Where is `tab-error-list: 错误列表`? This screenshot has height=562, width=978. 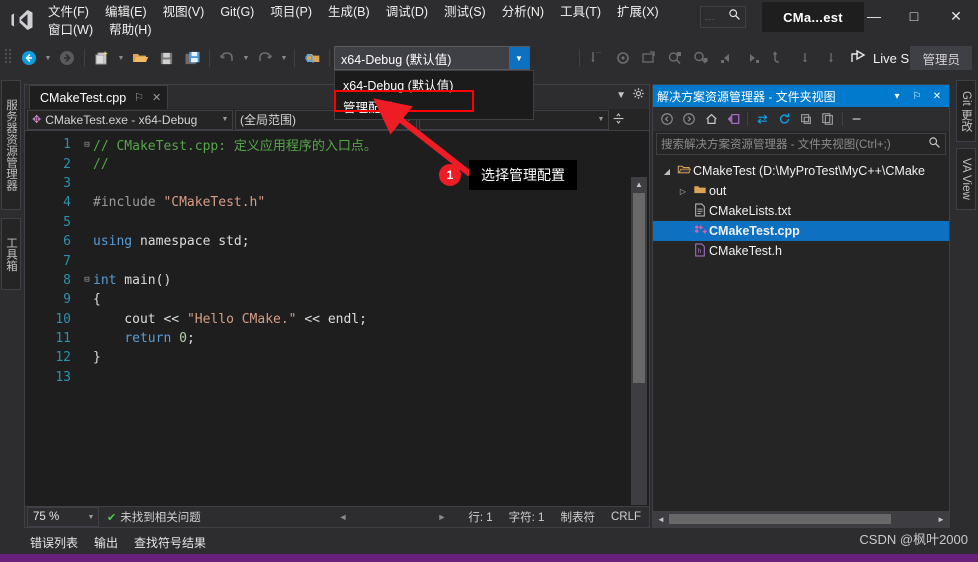
tab-error-list: 错误列表 is located at coordinates (54, 542).